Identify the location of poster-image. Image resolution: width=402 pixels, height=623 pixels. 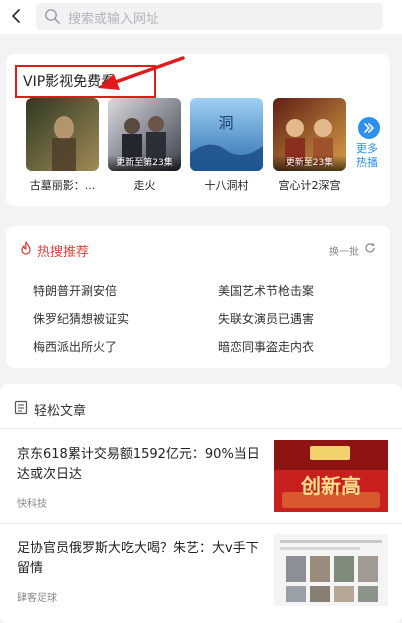
(62, 134).